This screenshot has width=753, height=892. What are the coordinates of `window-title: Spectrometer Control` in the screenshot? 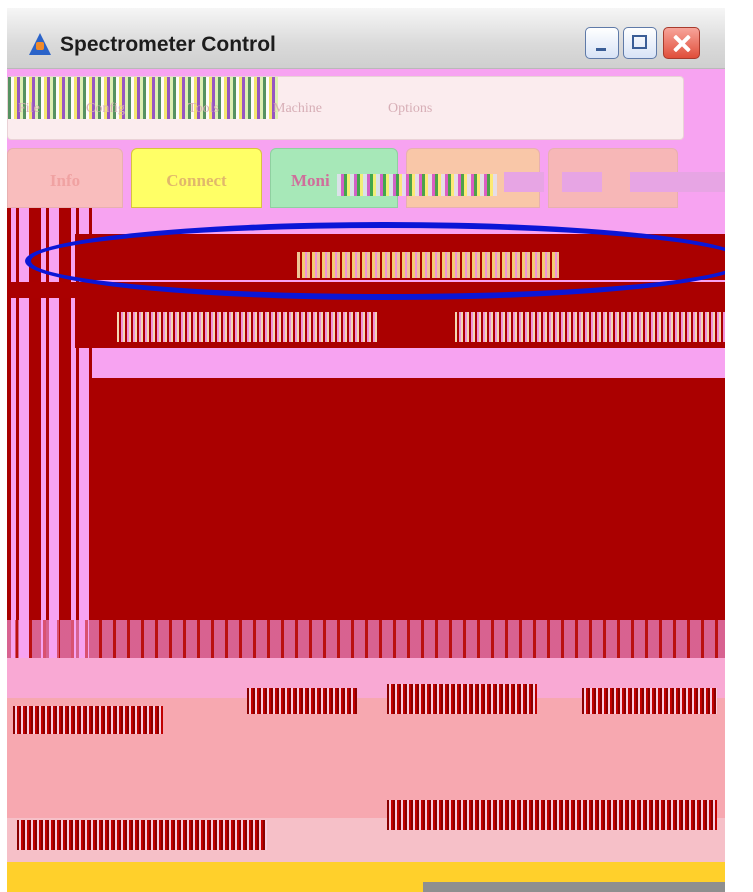 It's located at (168, 44).